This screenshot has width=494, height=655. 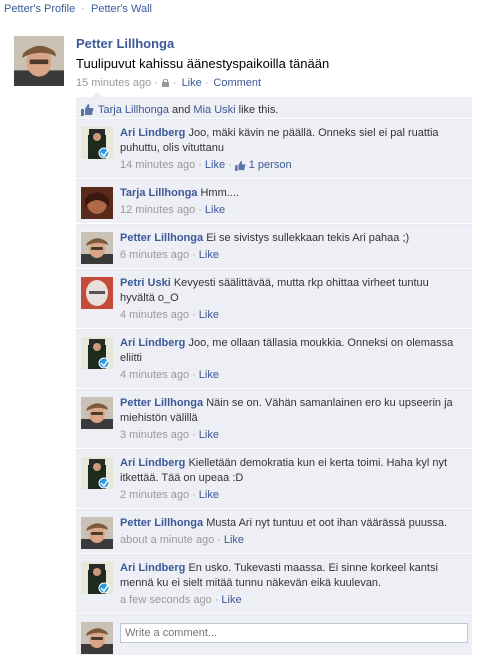 I want to click on comment-meta: 12 minutes ago · Like, so click(x=293, y=210).